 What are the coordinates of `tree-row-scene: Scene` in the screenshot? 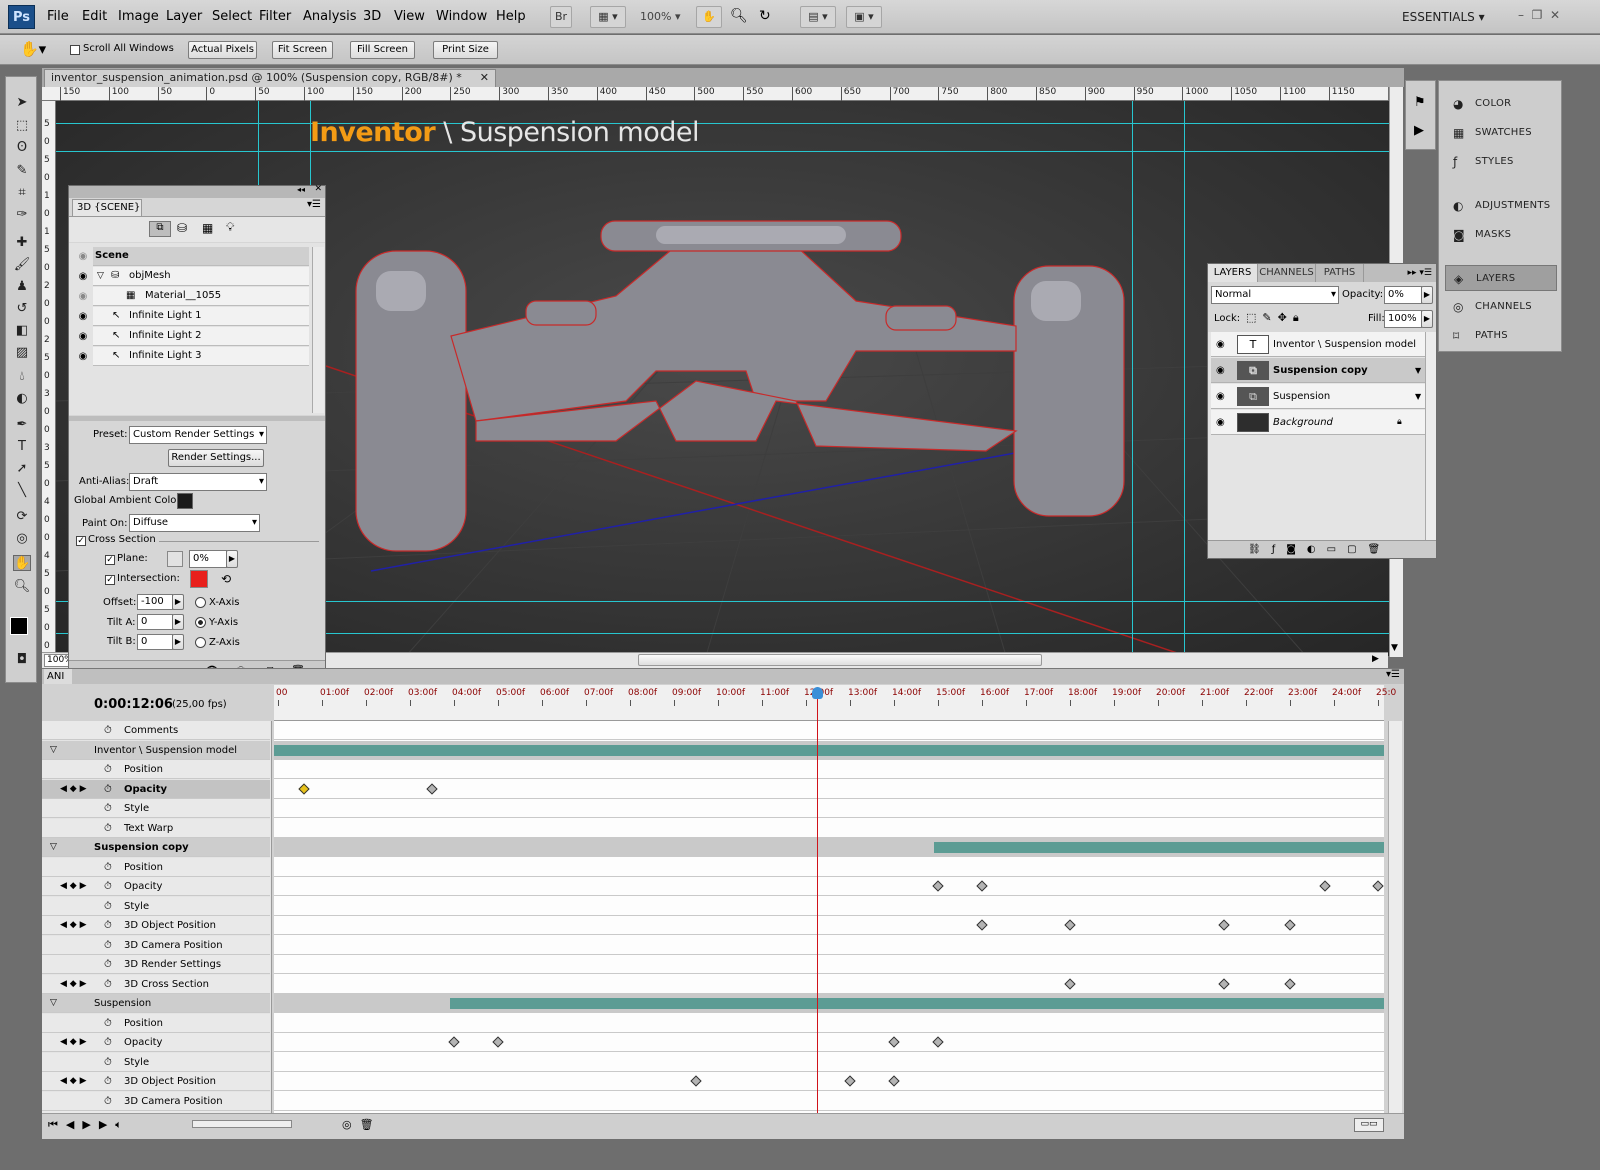 It's located at (201, 256).